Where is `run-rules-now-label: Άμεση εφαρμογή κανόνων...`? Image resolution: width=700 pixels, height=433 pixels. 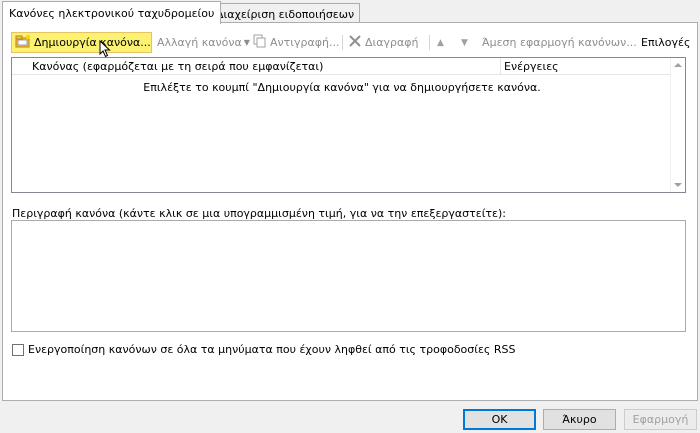
run-rules-now-label: Άμεση εφαρμογή κανόνων... is located at coordinates (559, 42).